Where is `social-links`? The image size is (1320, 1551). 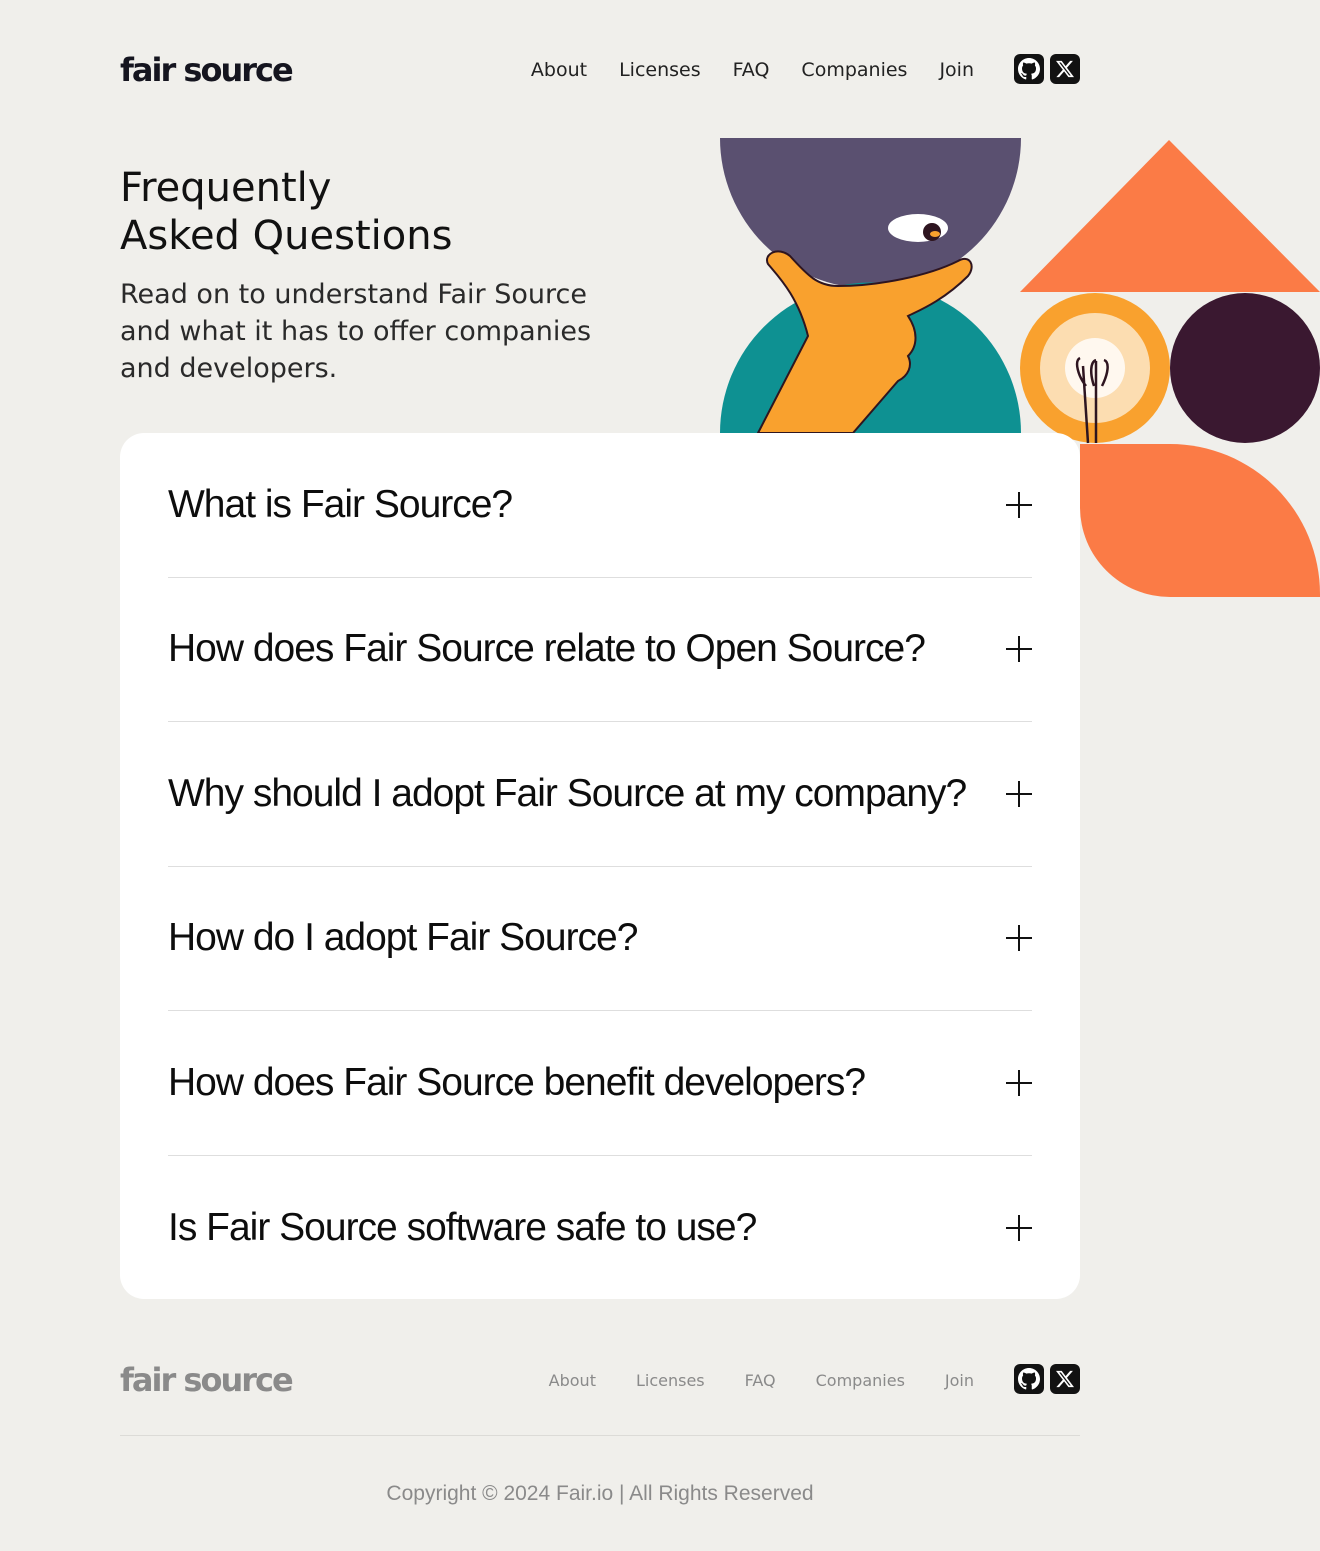 social-links is located at coordinates (1047, 69).